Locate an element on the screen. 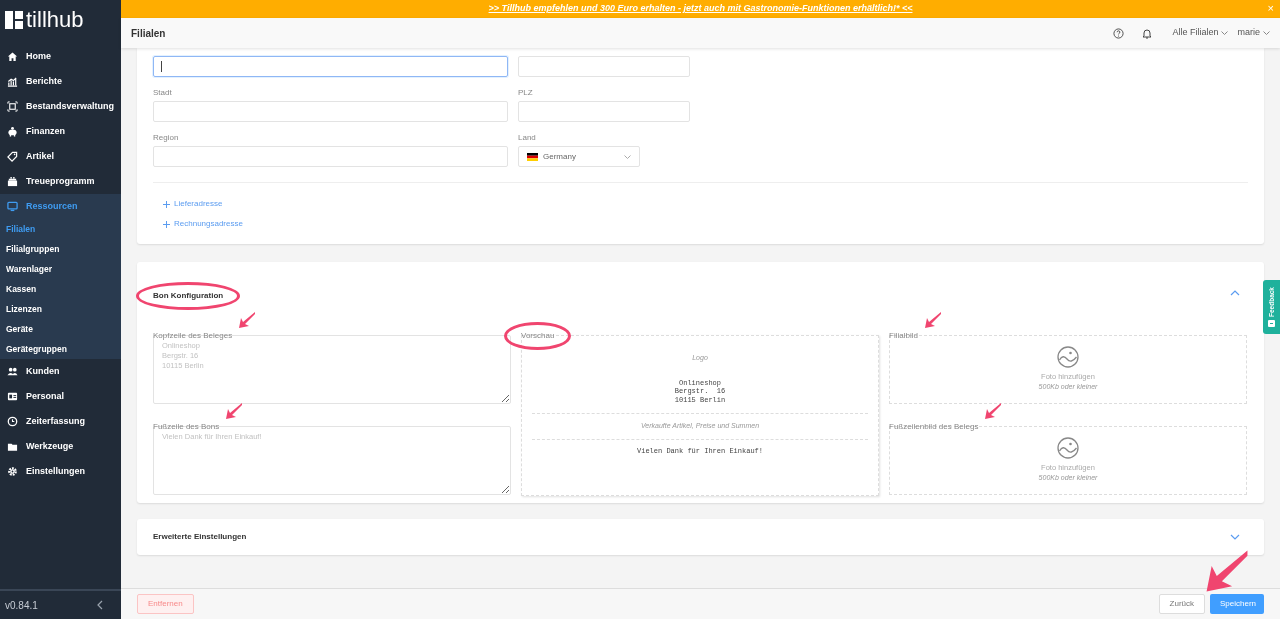 This screenshot has width=1280, height=619. sidebar-item: Bestandsverwaltung is located at coordinates (60, 106).